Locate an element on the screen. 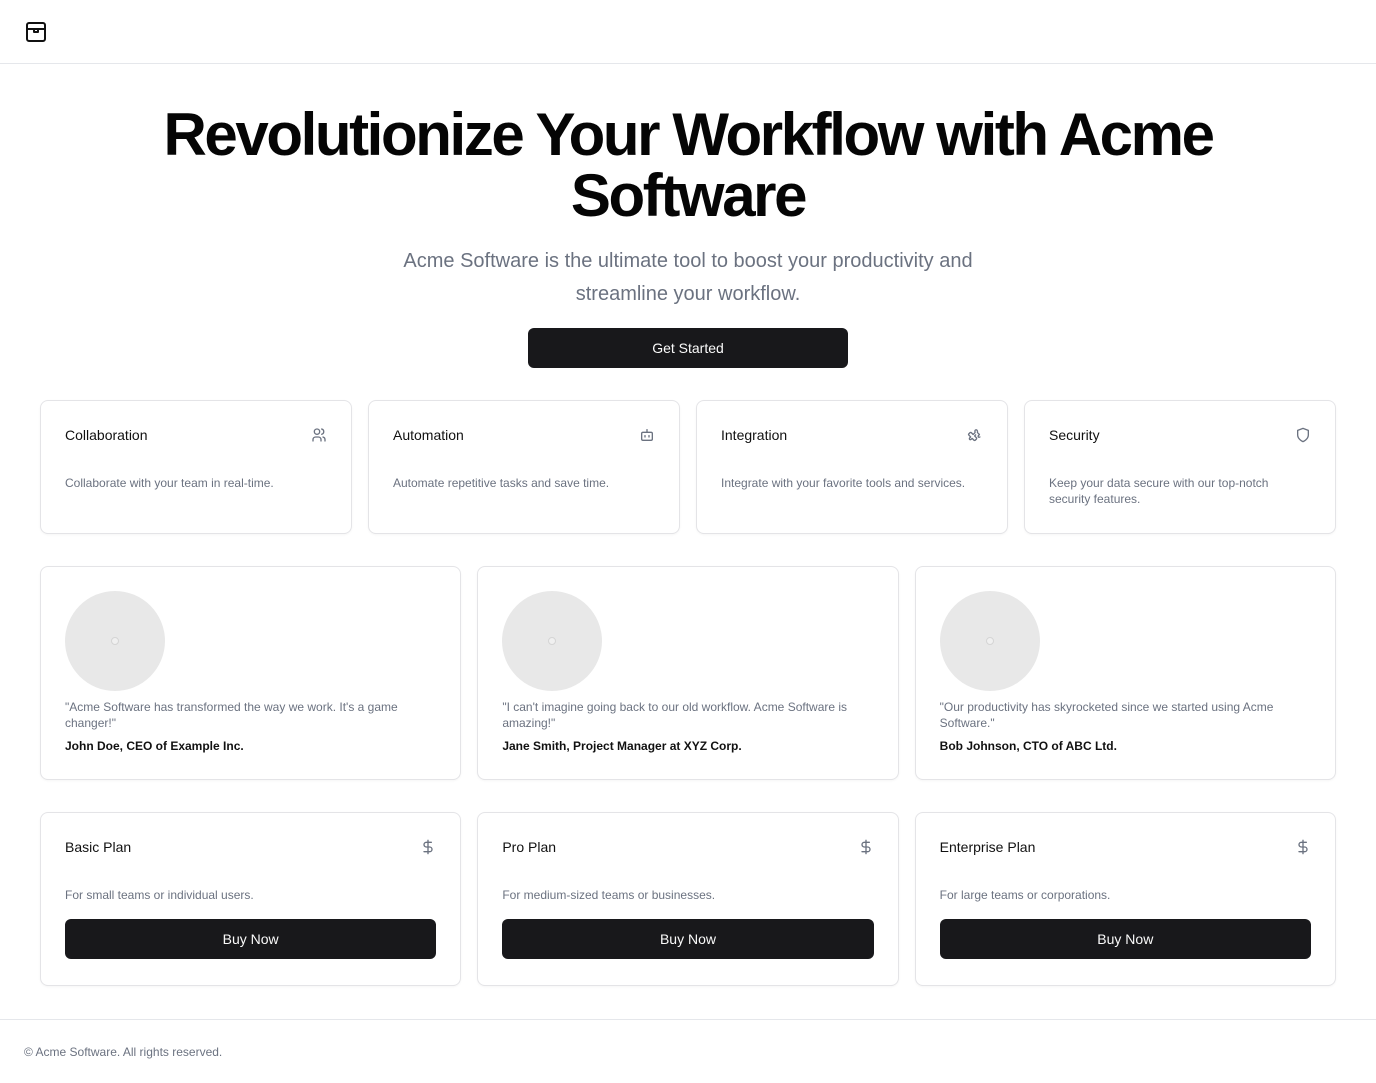 The image size is (1376, 1083). footer-copyright: © Acme Software. All rights reserved. is located at coordinates (123, 1051).